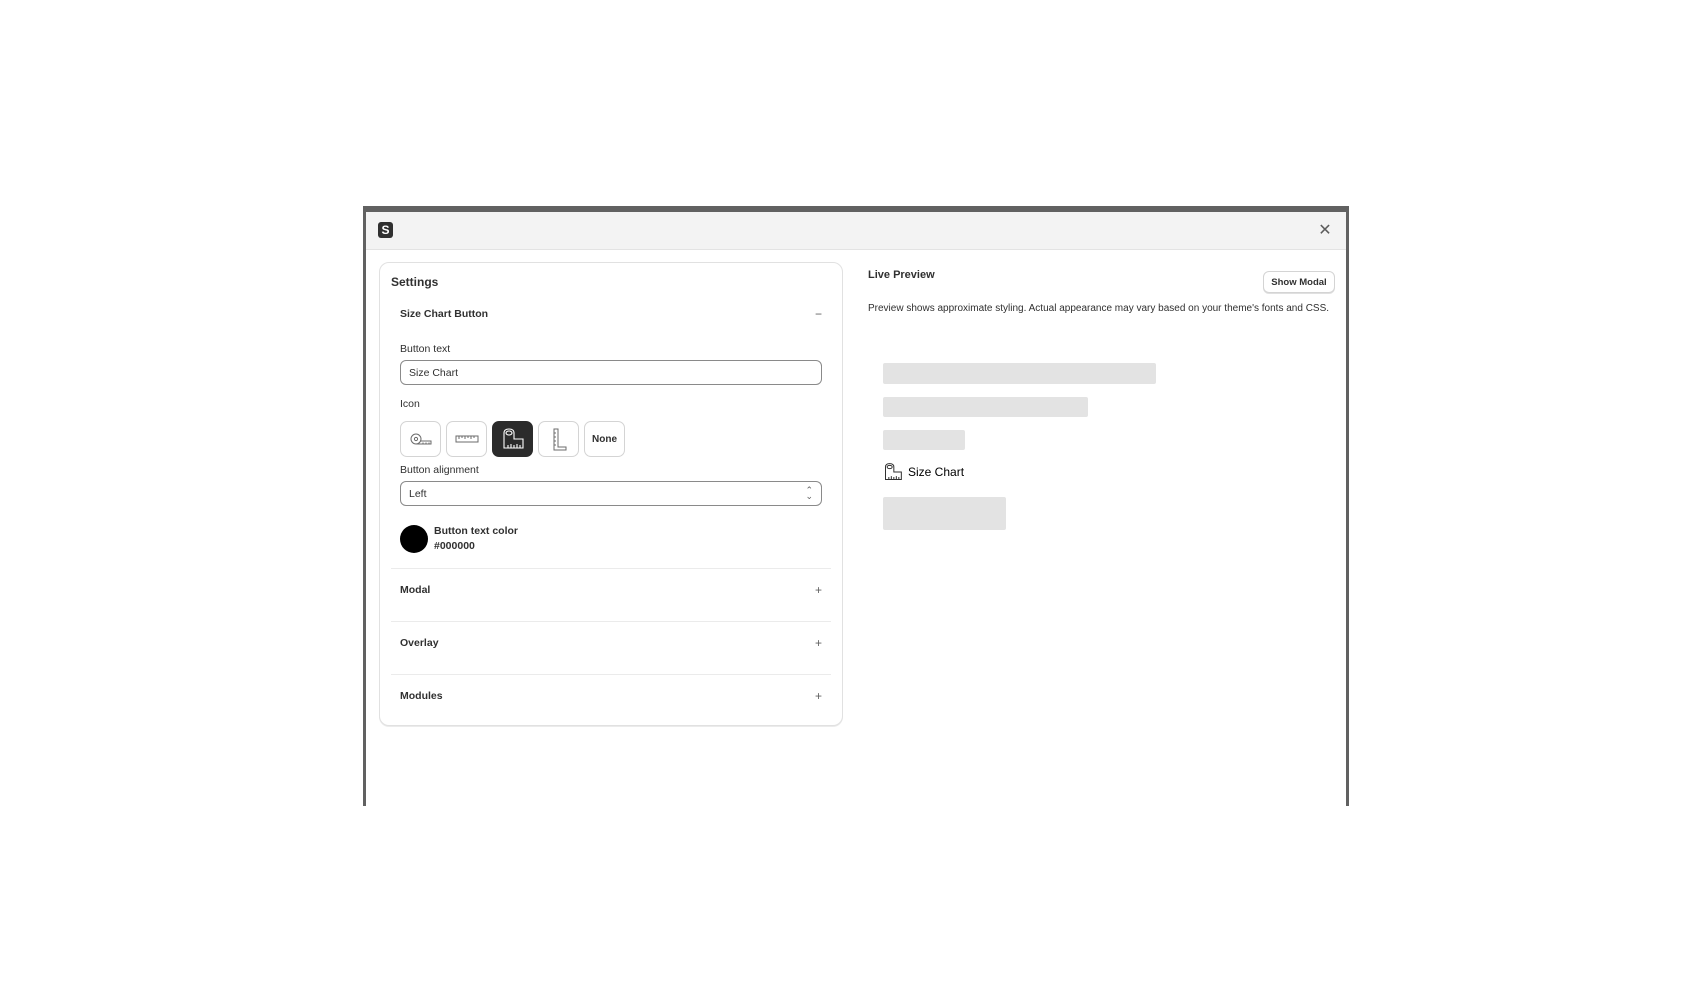 The image size is (1692, 1000). I want to click on button-alignment-select: Left ⌃ ⌄, so click(611, 493).